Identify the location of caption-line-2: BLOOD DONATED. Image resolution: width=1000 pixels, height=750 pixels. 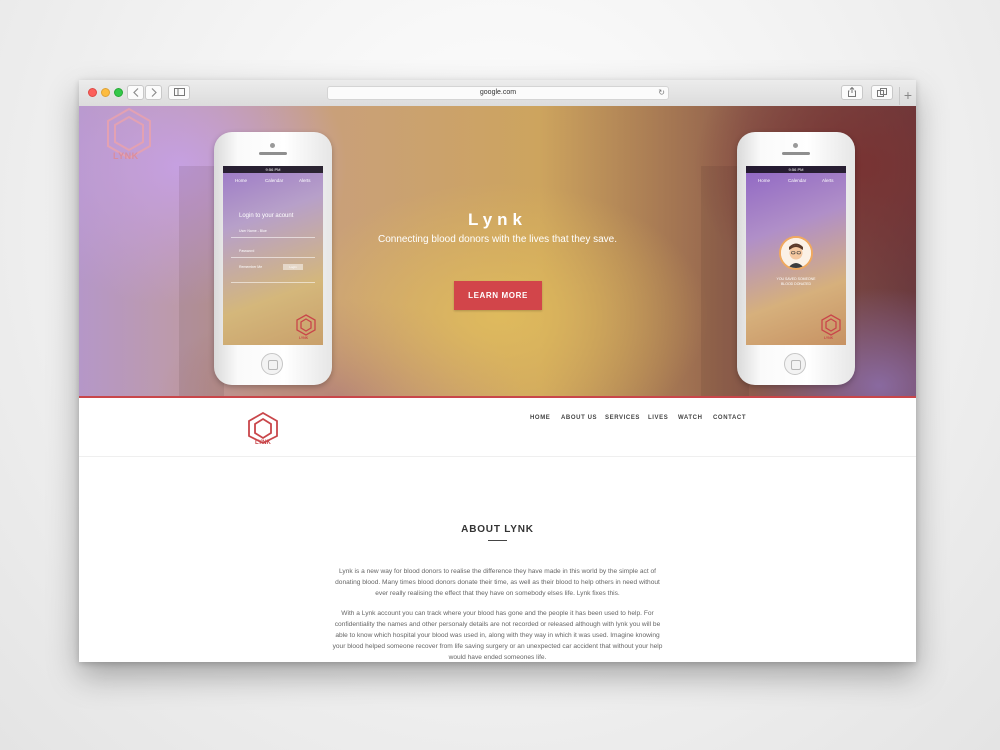
(796, 284).